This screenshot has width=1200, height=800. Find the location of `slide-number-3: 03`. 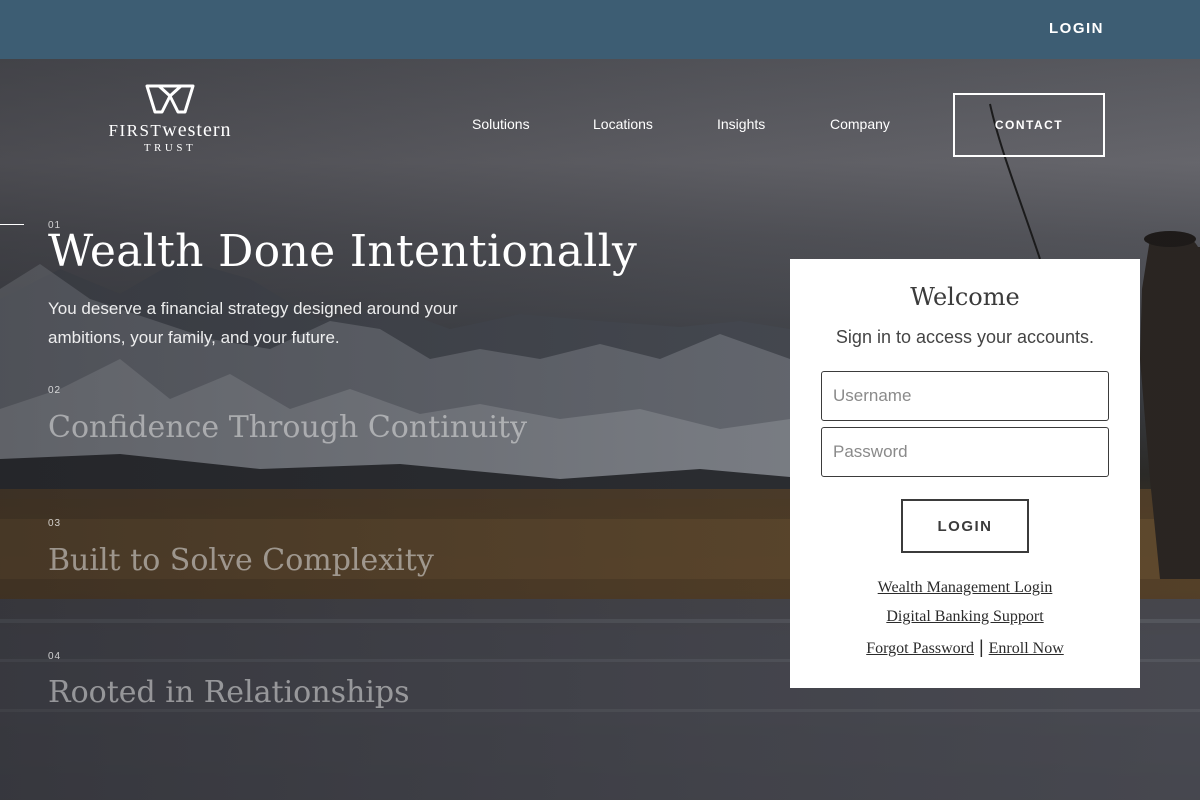

slide-number-3: 03 is located at coordinates (55, 523).